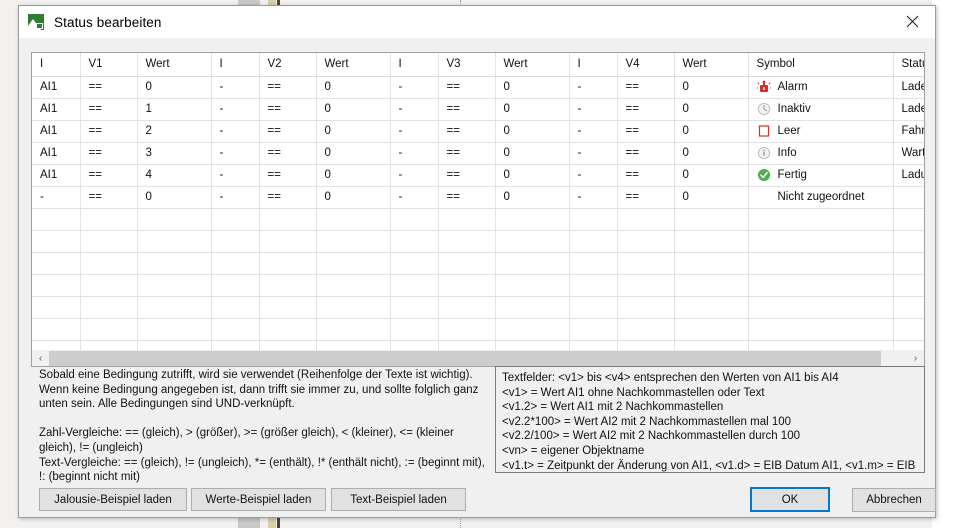  I want to click on table-cell: 1, so click(174, 109).